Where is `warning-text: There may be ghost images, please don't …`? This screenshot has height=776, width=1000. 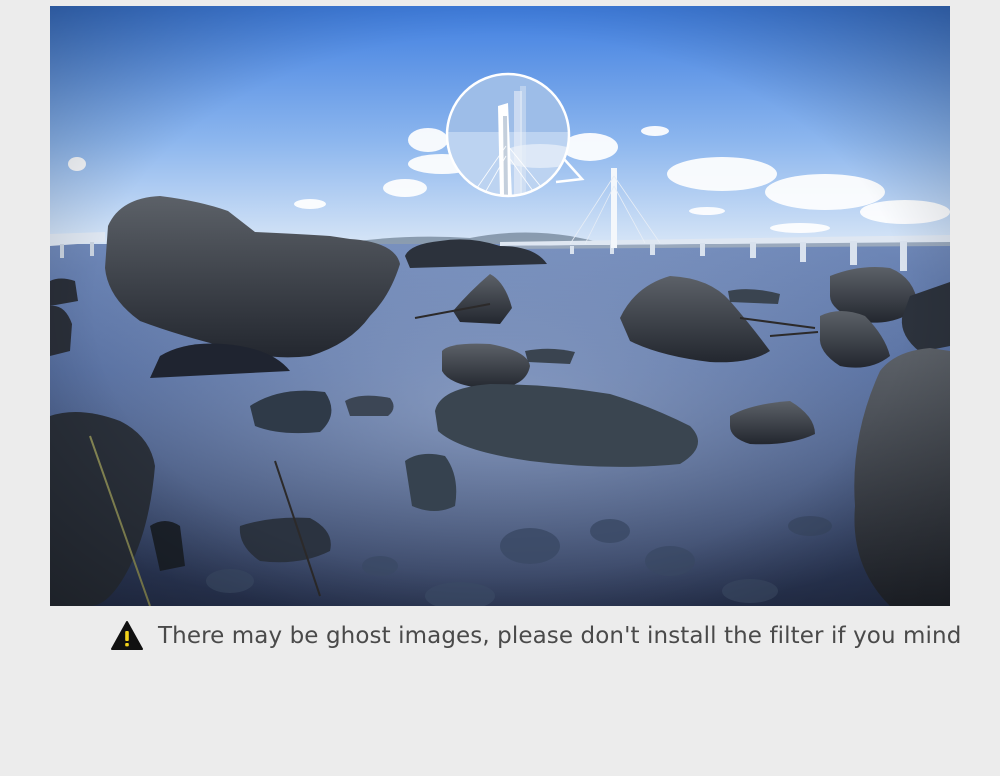 warning-text: There may be ghost images, please don't … is located at coordinates (560, 636).